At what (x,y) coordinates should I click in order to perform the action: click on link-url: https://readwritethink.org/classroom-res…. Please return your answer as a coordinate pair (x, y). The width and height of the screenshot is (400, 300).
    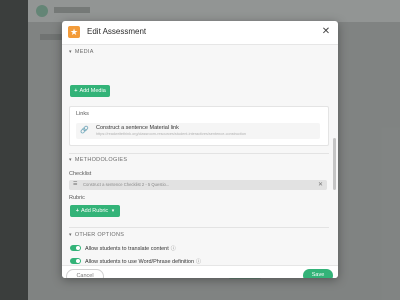
    Looking at the image, I should click on (171, 134).